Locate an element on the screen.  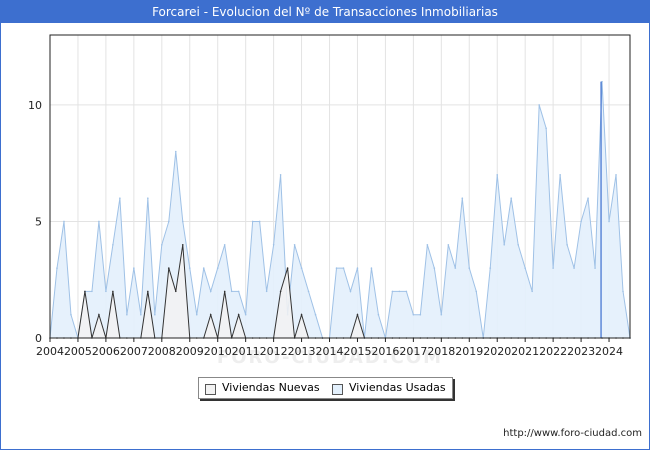
x-tick-label: 2007 is located at coordinates (134, 351).